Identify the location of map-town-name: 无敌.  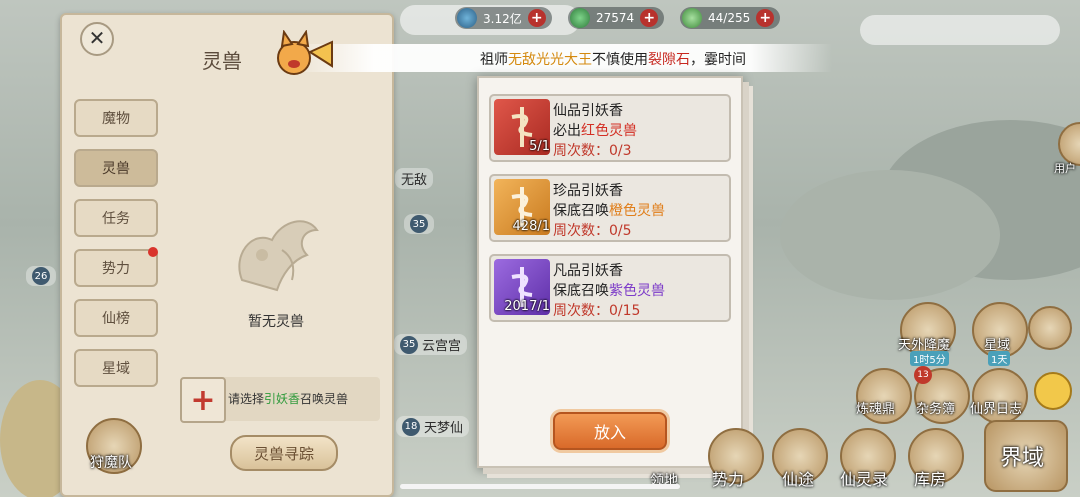
(414, 180).